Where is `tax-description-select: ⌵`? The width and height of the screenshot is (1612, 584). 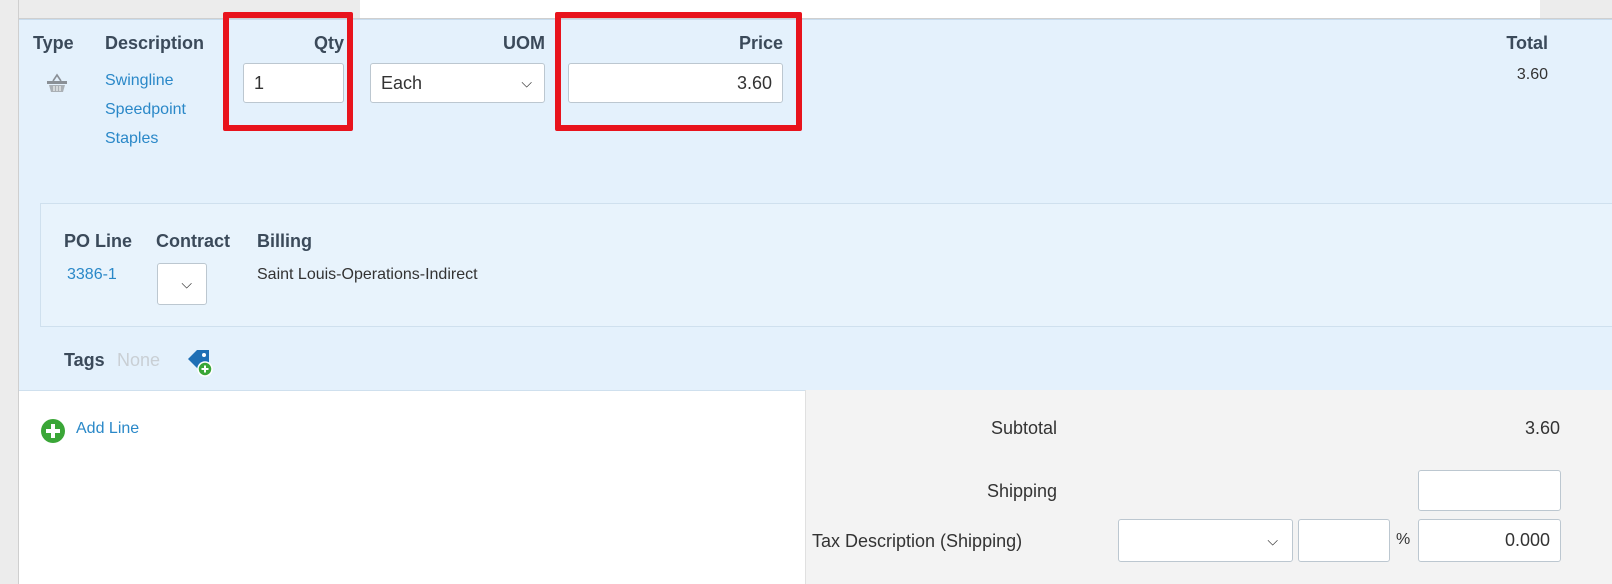 tax-description-select: ⌵ is located at coordinates (1205, 540).